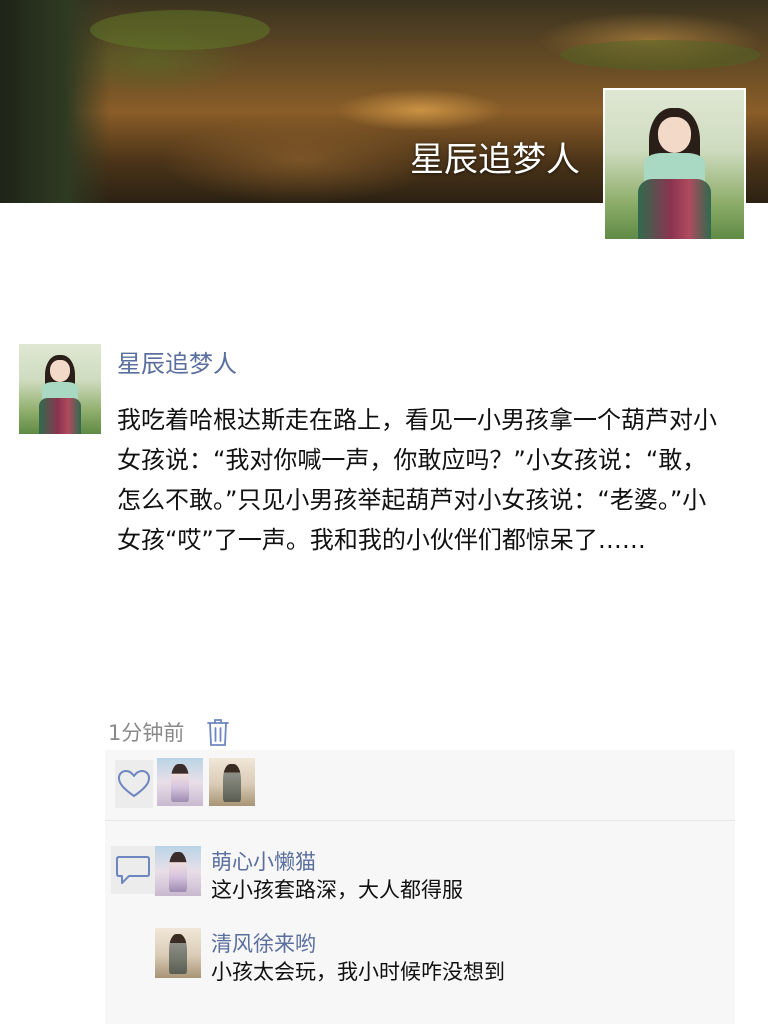 The height and width of the screenshot is (1024, 768). What do you see at coordinates (263, 943) in the screenshot?
I see `comment-author-name: 清风徐来哟` at bounding box center [263, 943].